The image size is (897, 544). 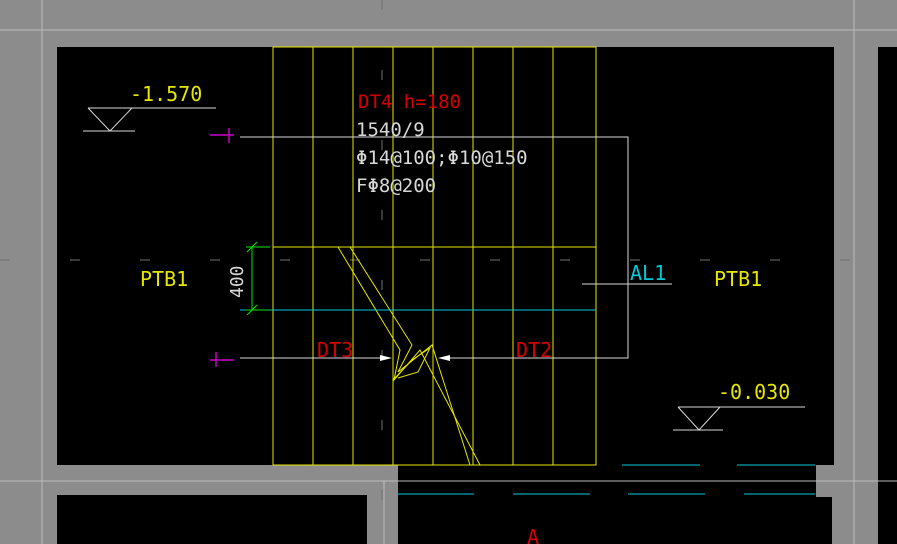 I want to click on room-right-strip, so click(x=887, y=295).